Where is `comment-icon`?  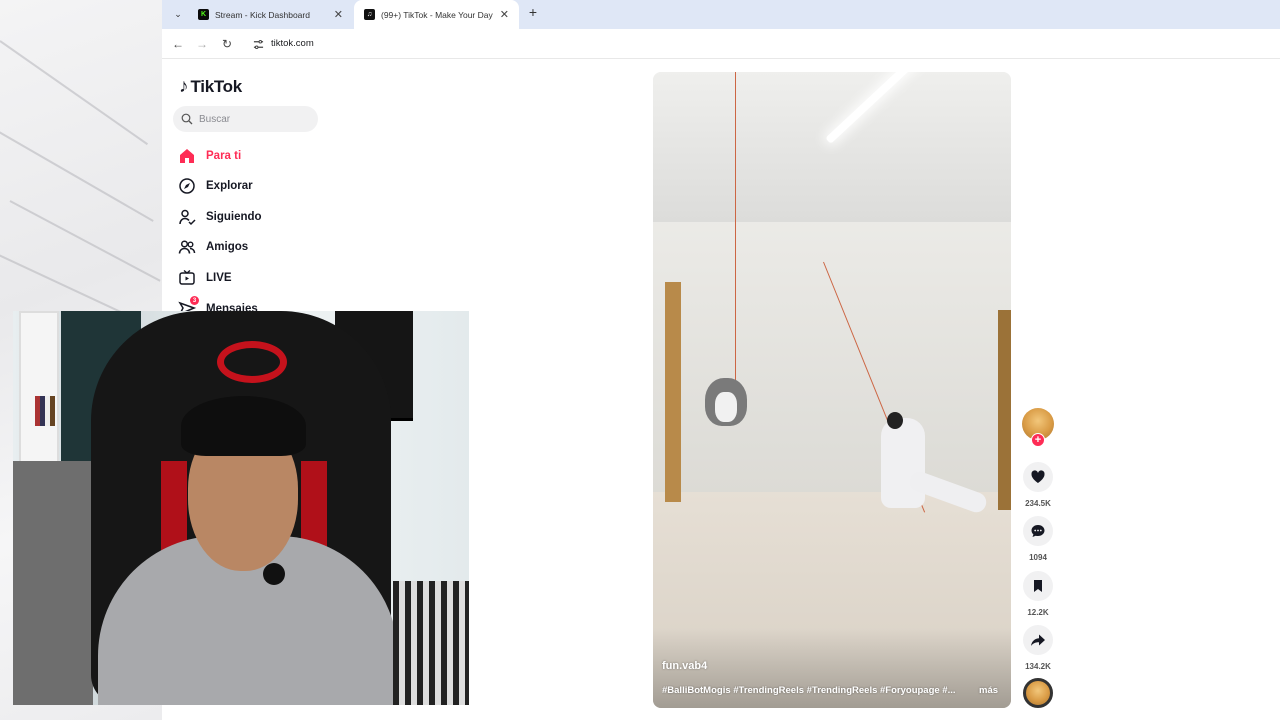
comment-icon is located at coordinates (1038, 531).